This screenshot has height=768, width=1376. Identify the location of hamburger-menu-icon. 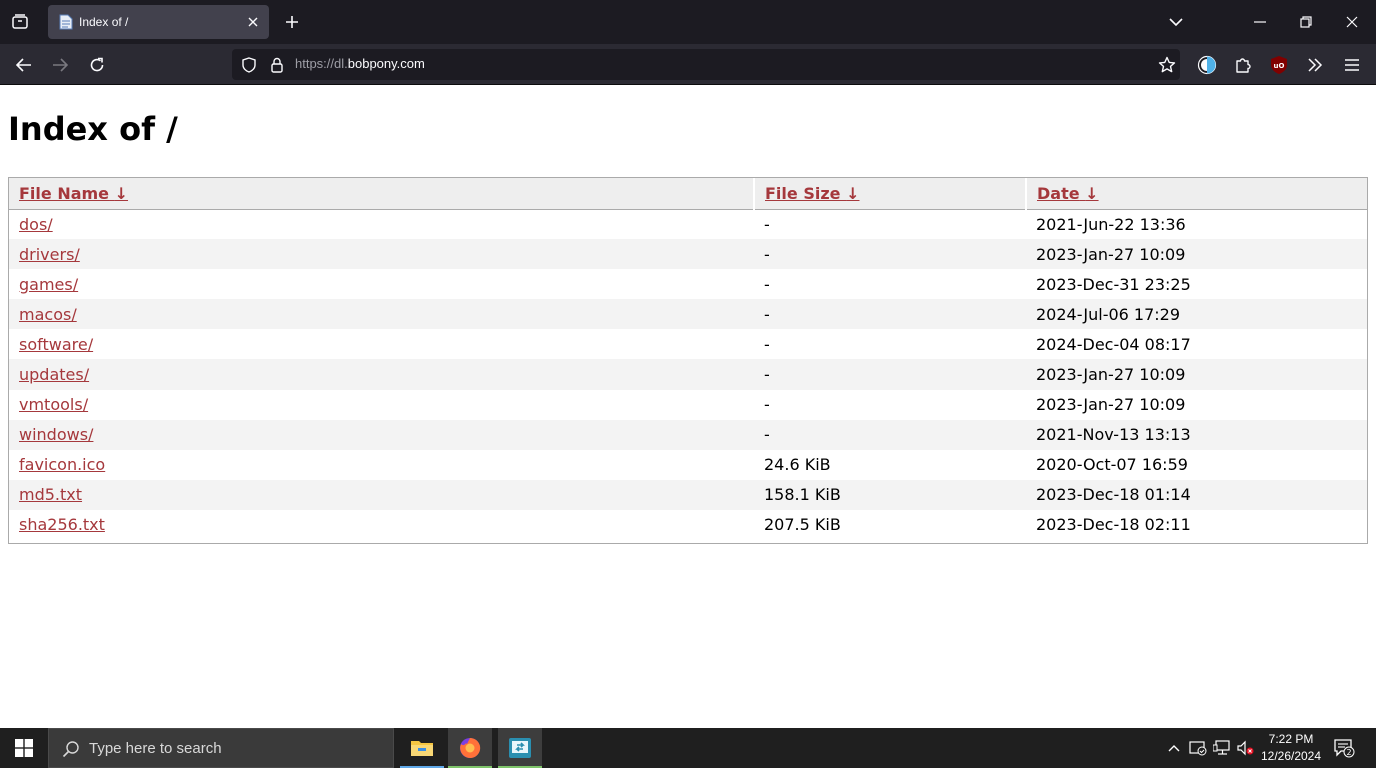
(1352, 65).